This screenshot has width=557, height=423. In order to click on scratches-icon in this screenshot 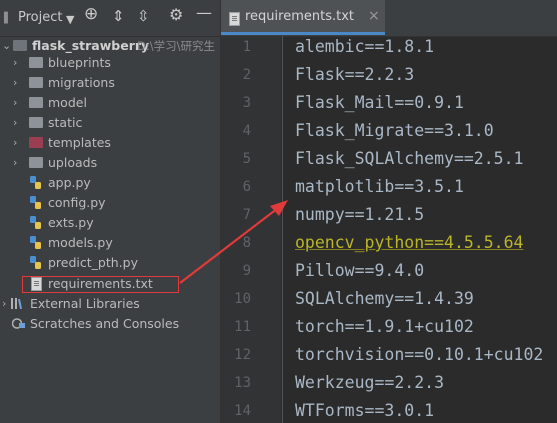, I will do `click(18, 323)`.